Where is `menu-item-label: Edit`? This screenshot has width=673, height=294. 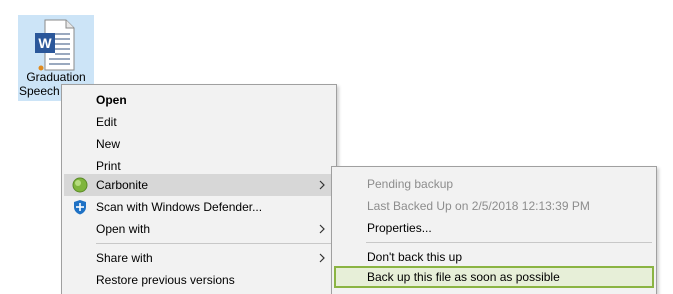 menu-item-label: Edit is located at coordinates (106, 122).